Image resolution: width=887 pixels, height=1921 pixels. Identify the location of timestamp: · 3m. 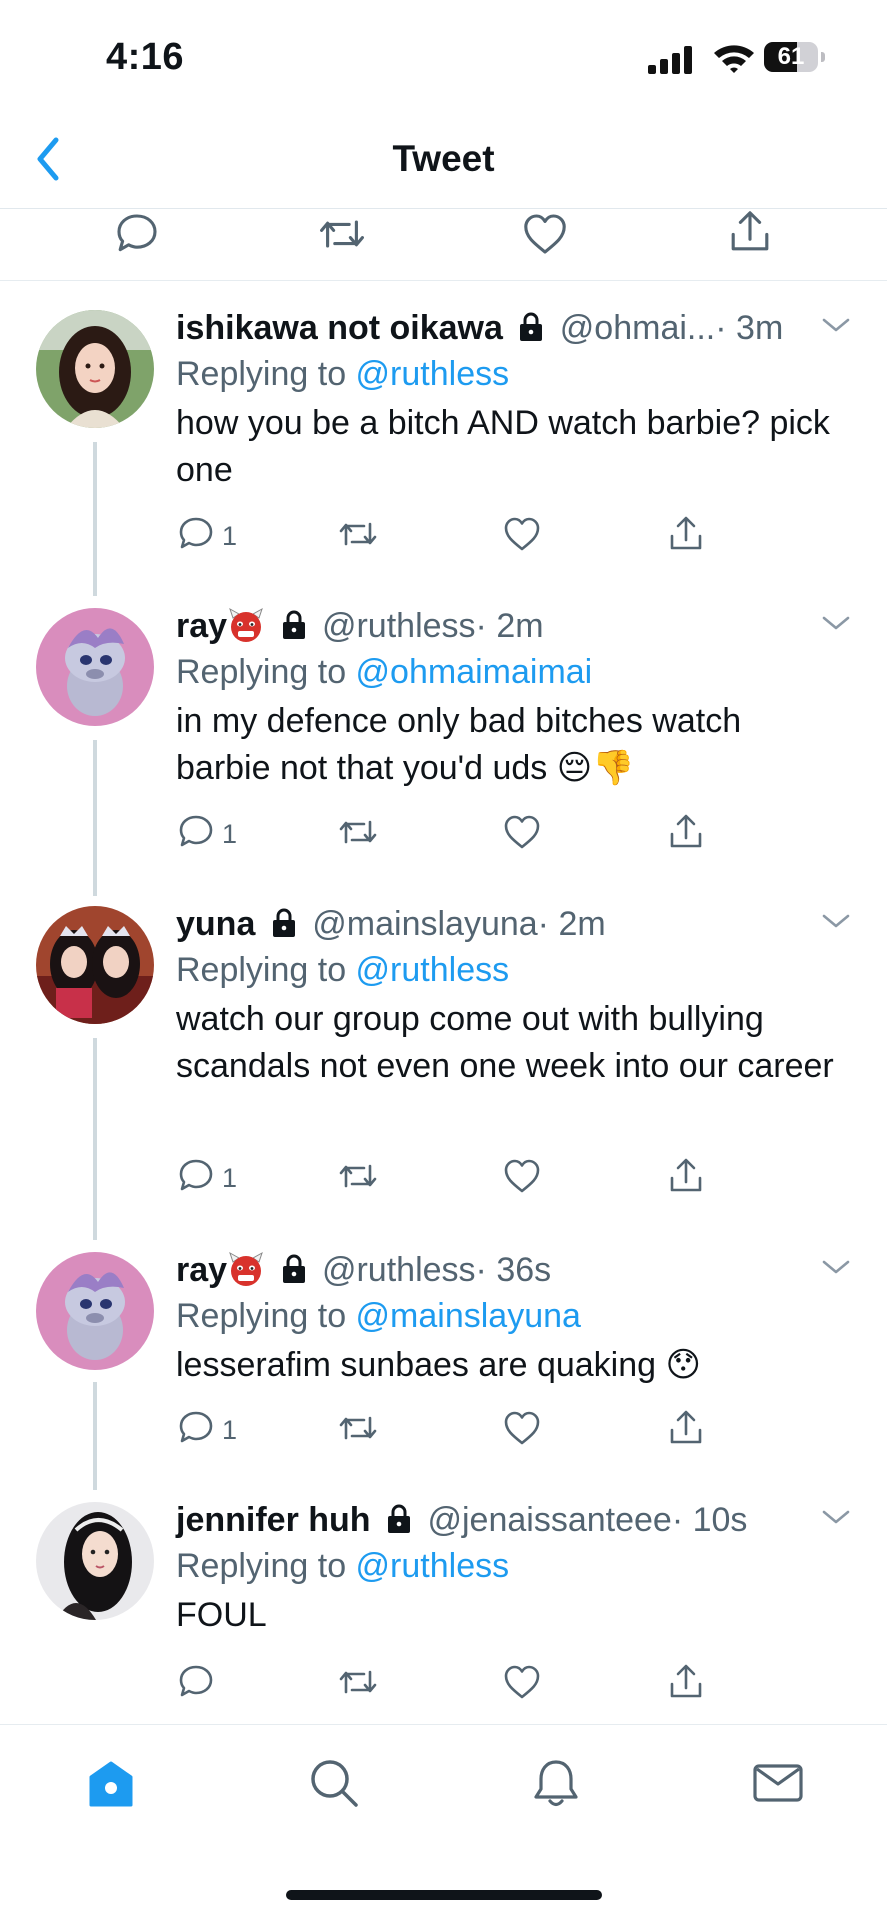
(749, 328).